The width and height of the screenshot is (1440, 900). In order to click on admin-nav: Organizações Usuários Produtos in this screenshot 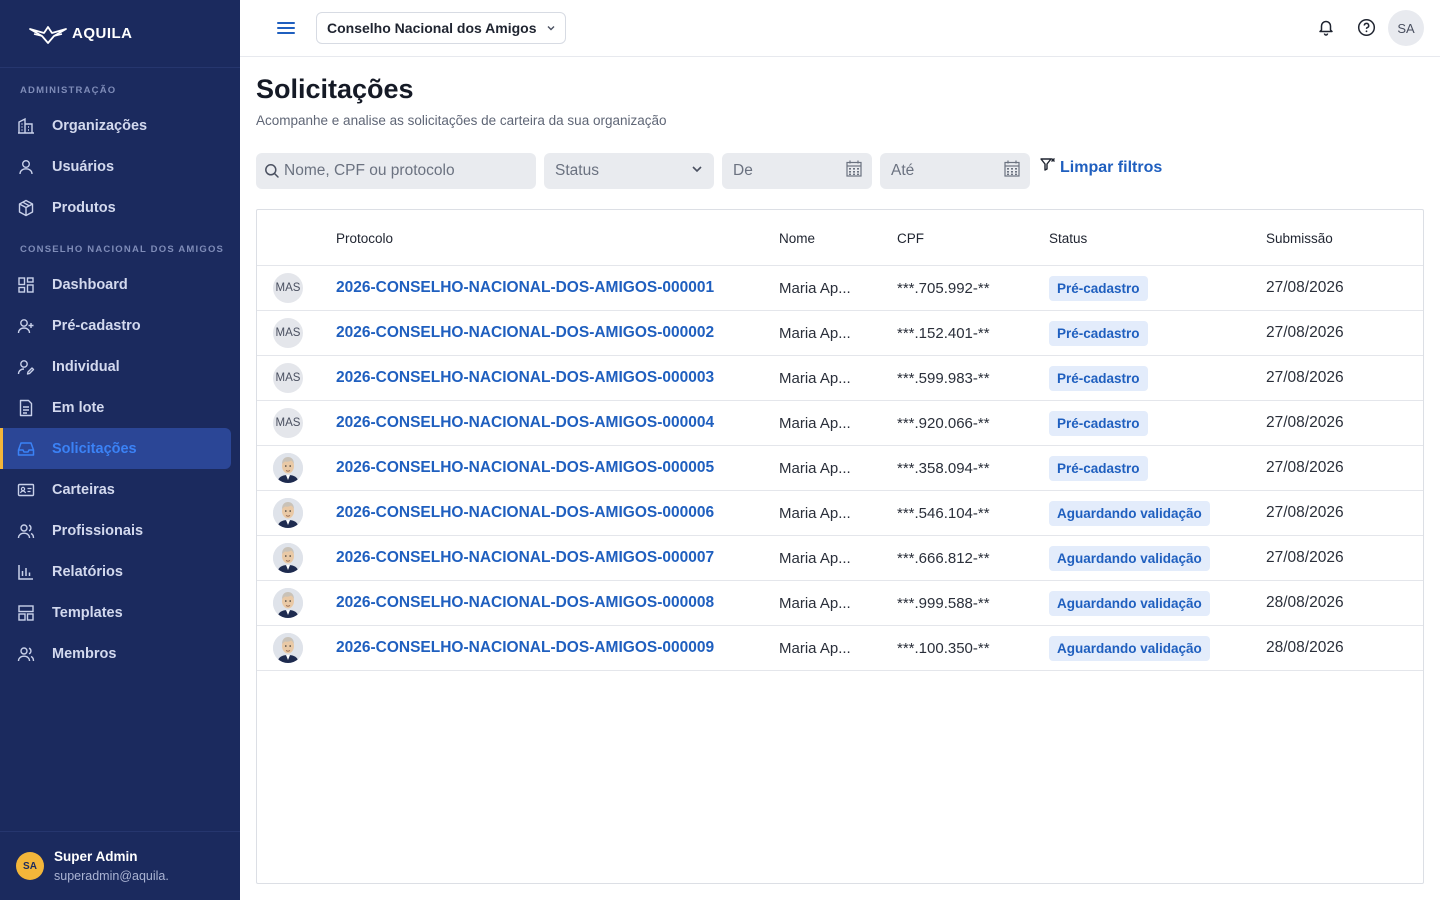, I will do `click(120, 166)`.